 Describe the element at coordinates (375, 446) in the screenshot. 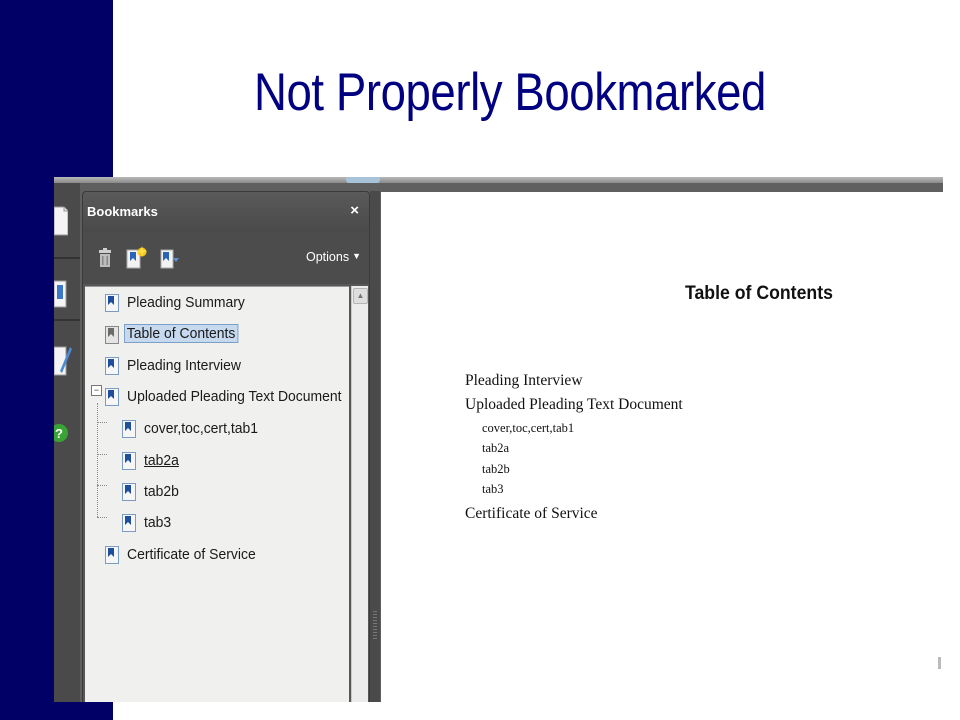

I see `panel-splitter` at that location.